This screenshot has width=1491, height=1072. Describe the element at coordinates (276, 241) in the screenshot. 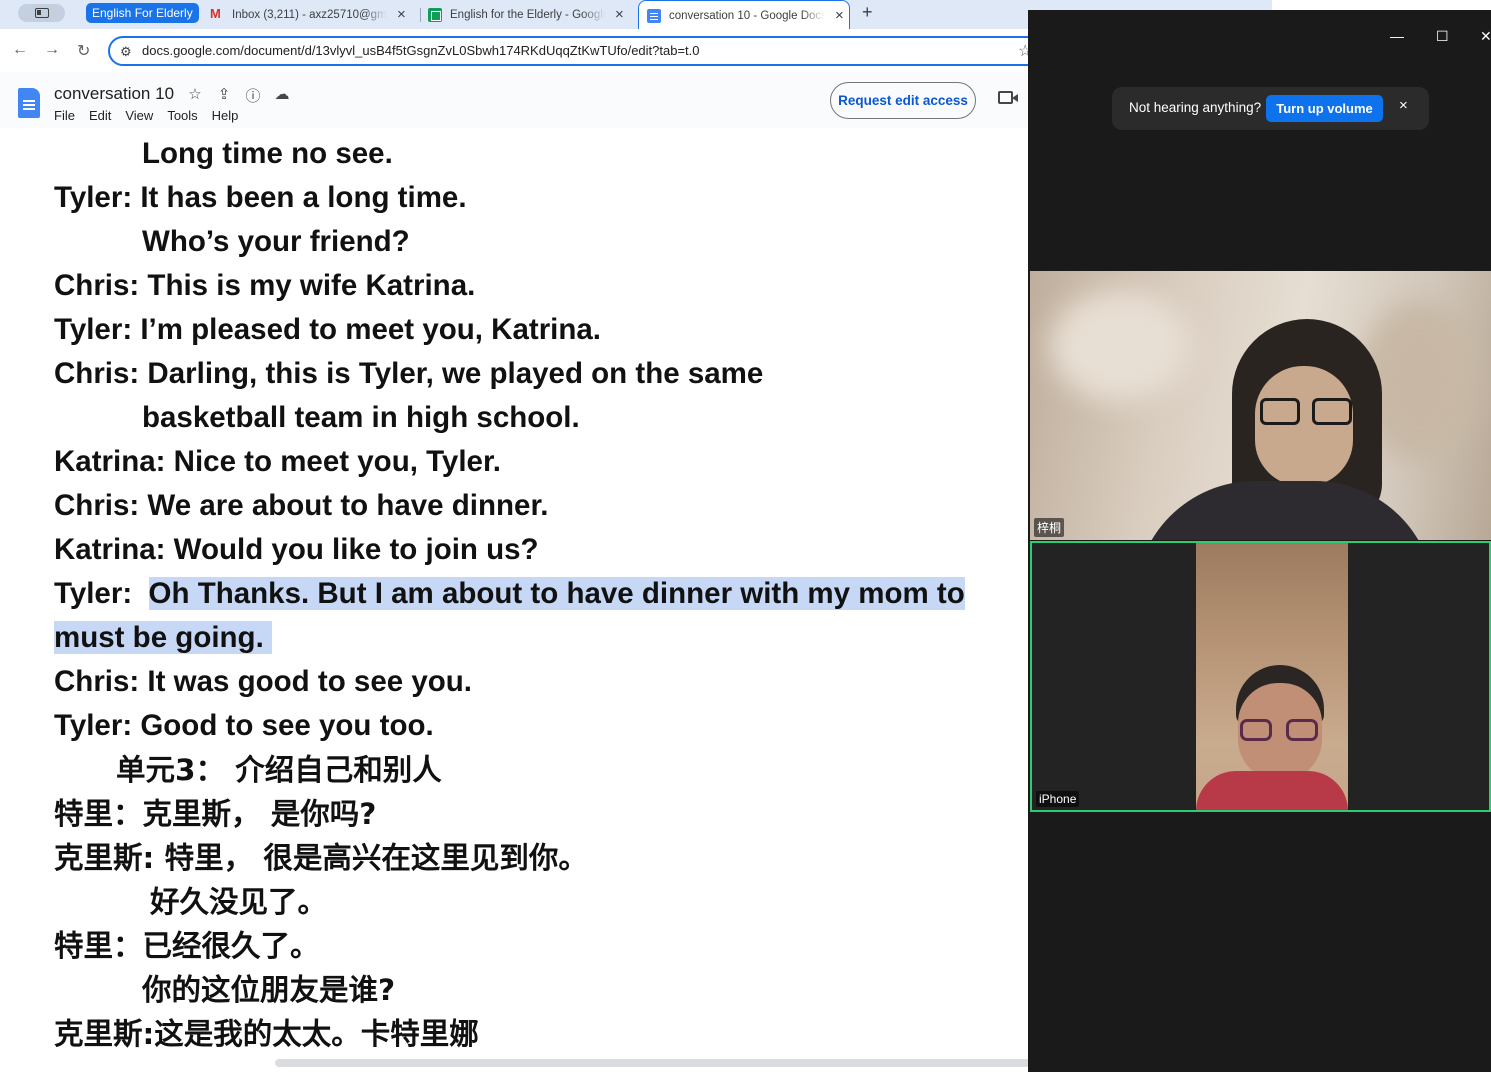

I see `doc-line: Who’s your friend?` at that location.